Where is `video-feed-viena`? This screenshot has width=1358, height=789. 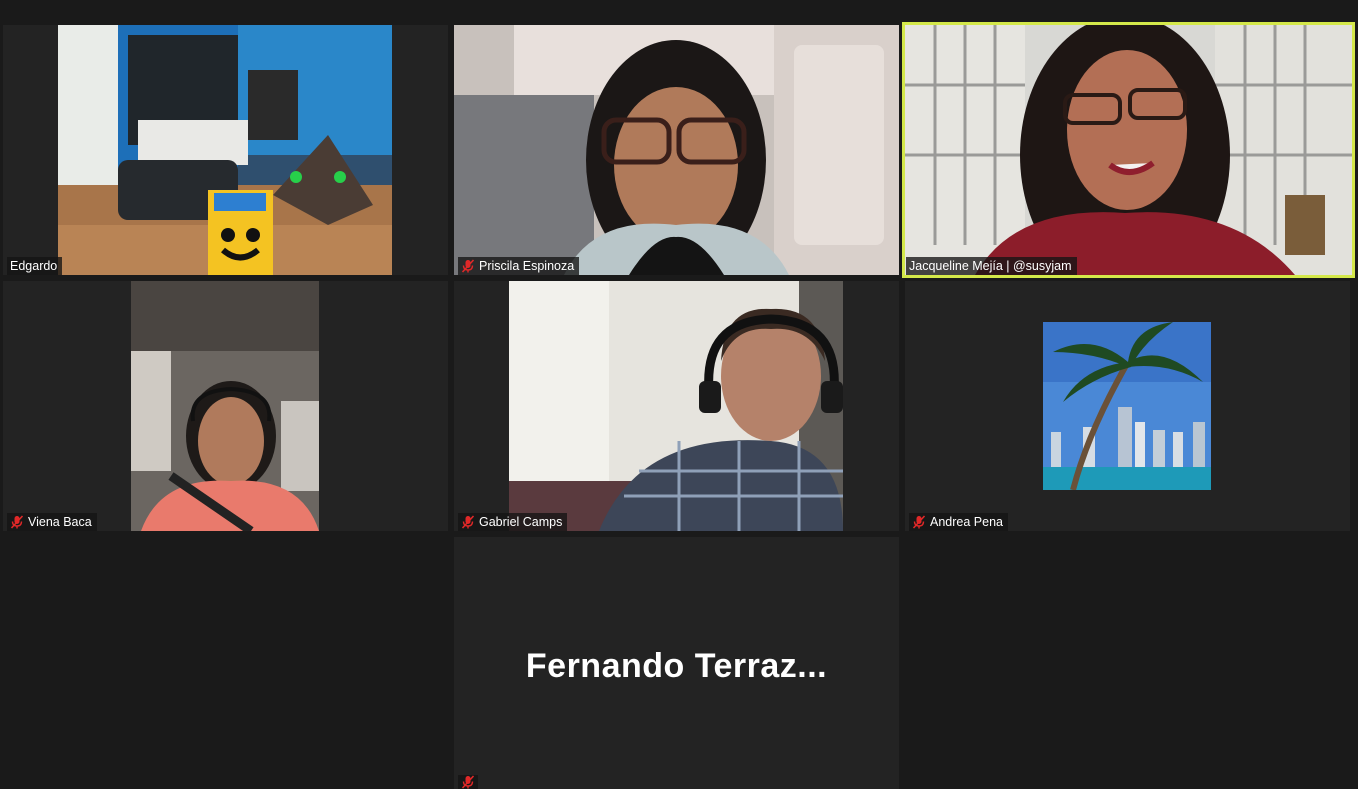
video-feed-viena is located at coordinates (225, 406).